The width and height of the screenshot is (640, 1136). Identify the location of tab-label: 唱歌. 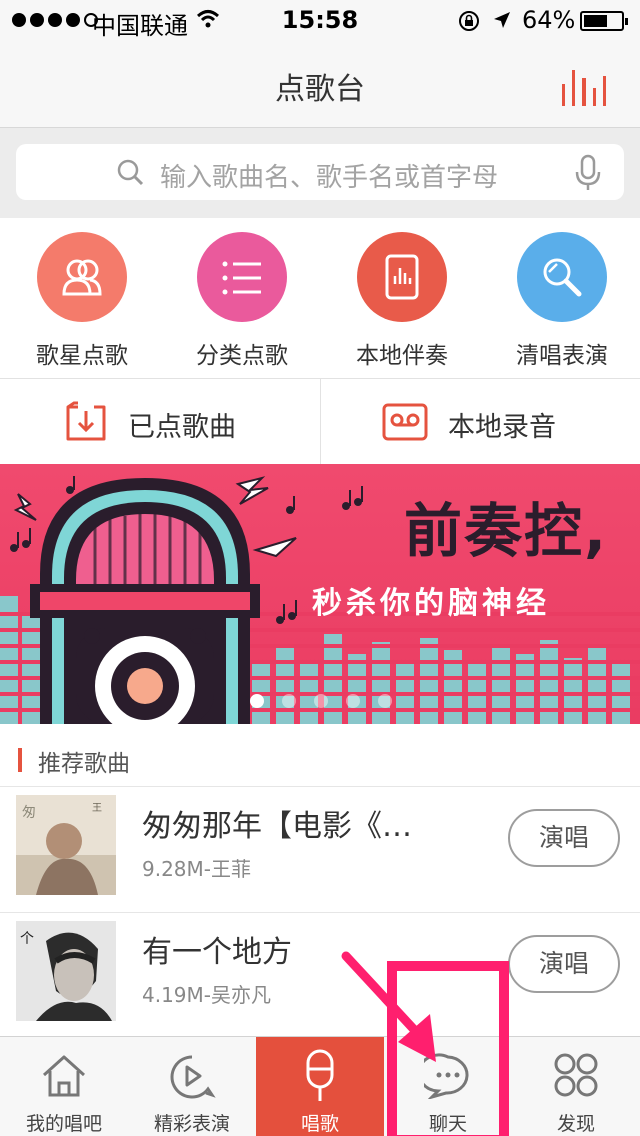
(319, 1124).